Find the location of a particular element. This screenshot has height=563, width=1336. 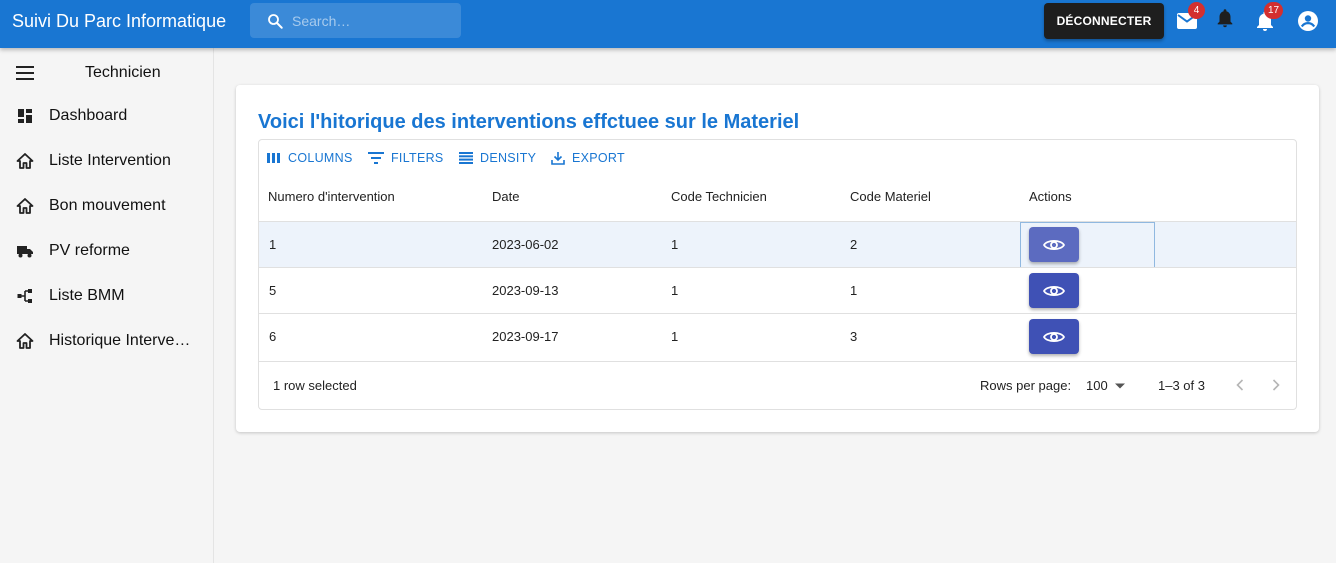

density-button: DENSITY is located at coordinates (497, 158).